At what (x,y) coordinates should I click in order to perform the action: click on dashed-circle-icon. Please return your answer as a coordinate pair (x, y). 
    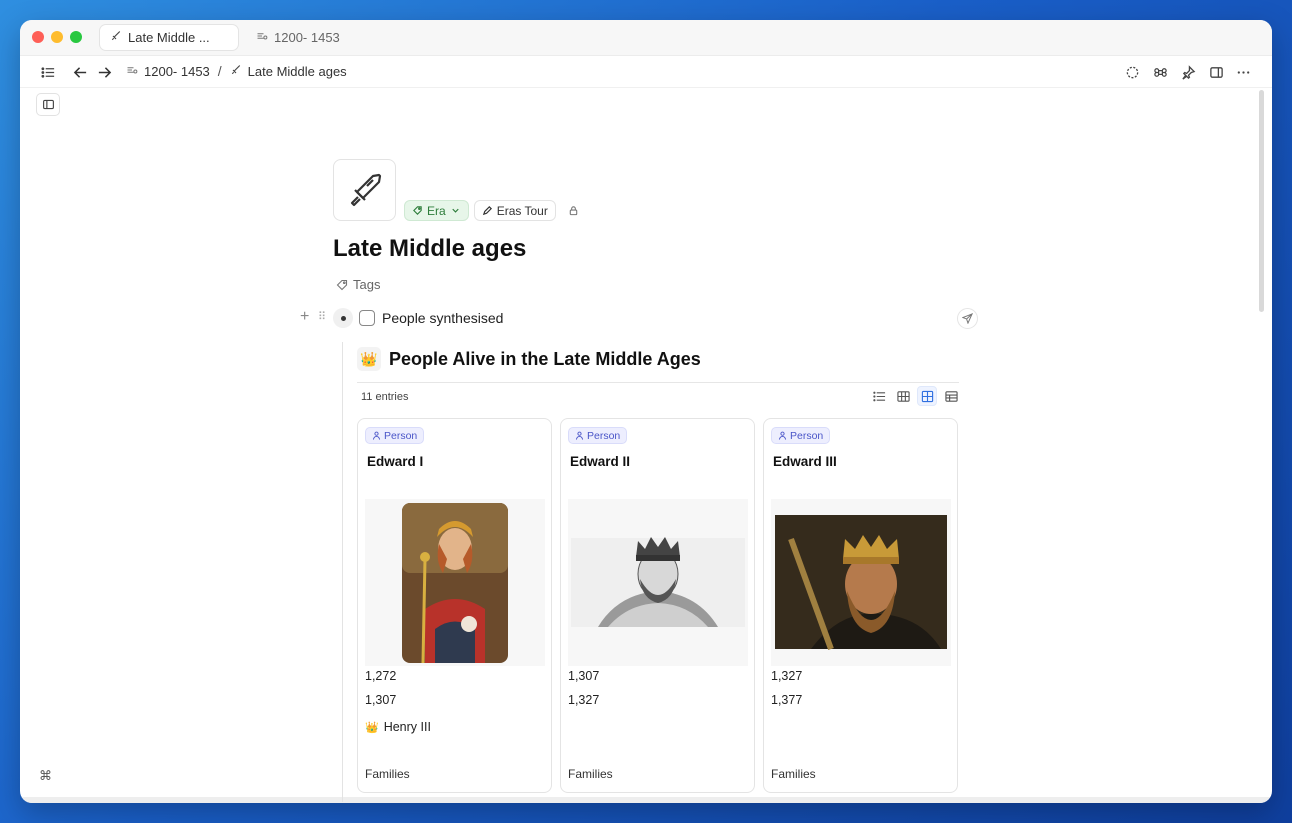
    Looking at the image, I should click on (1132, 72).